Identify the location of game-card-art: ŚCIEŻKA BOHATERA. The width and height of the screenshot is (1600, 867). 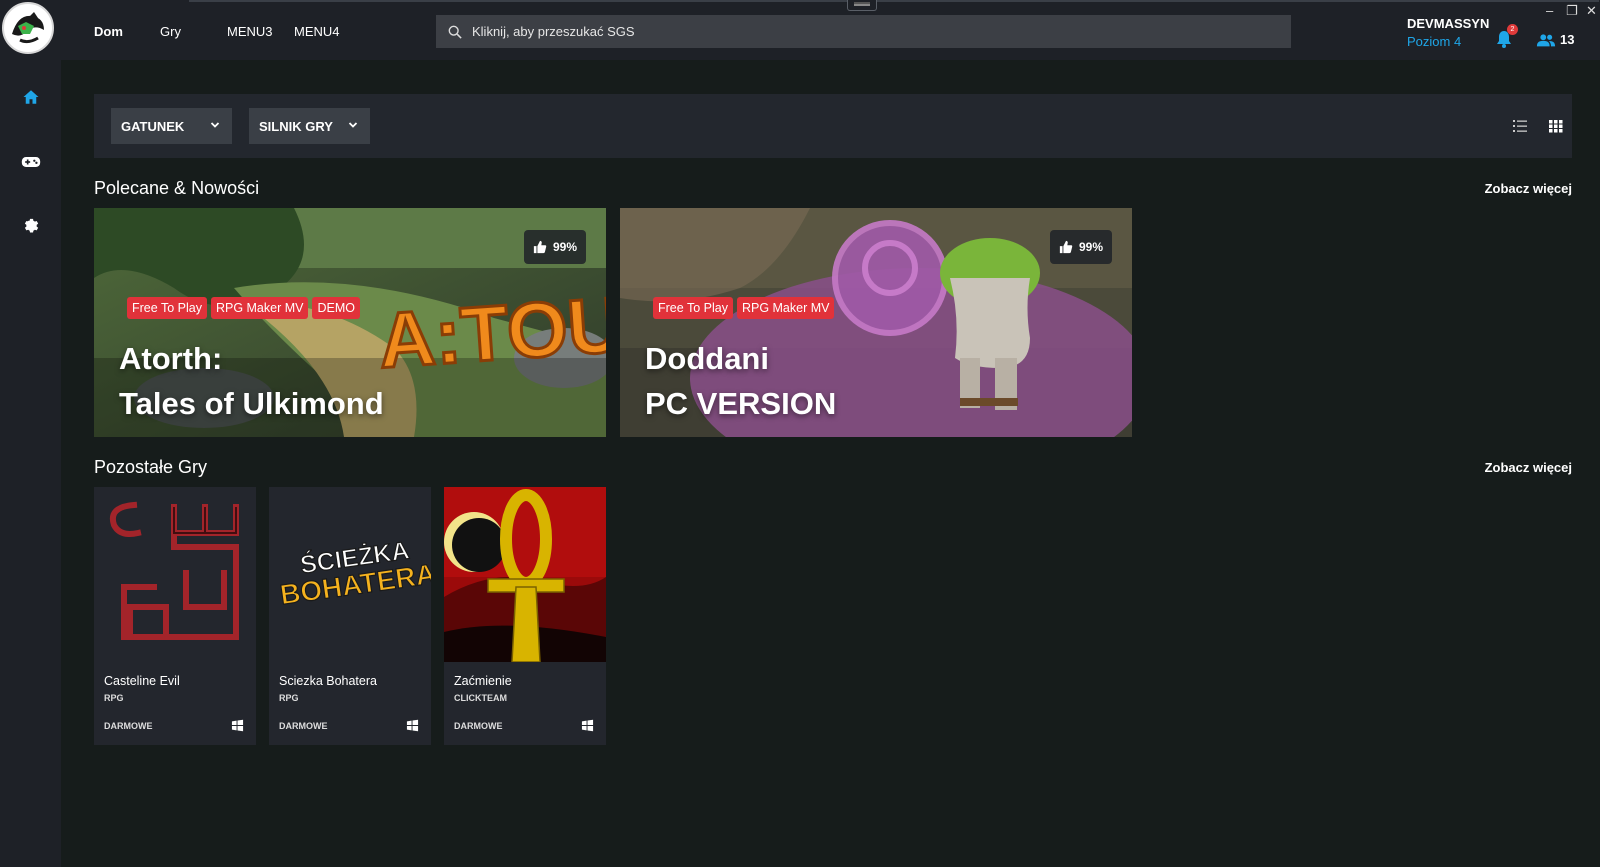
(350, 574).